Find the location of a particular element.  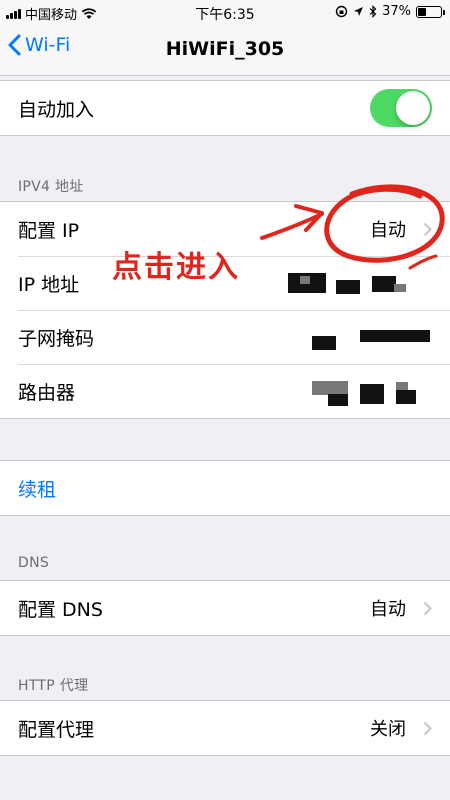

auto-join-toggle is located at coordinates (401, 108).